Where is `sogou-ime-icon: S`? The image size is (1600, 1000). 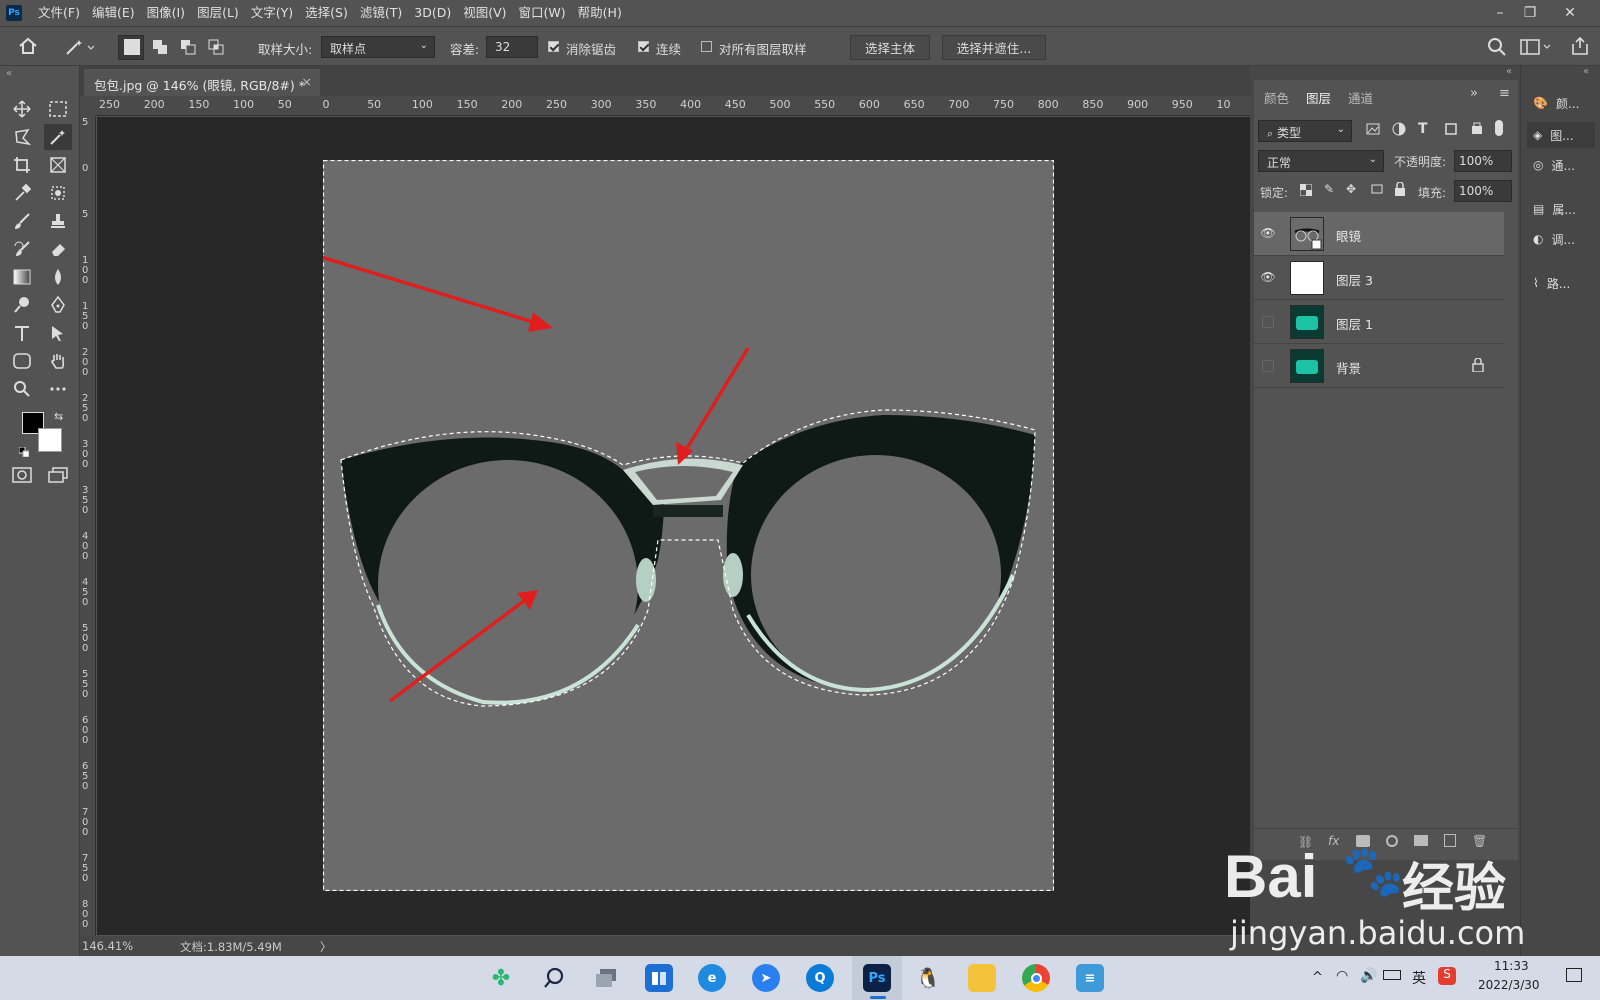
sogou-ime-icon: S is located at coordinates (1447, 976).